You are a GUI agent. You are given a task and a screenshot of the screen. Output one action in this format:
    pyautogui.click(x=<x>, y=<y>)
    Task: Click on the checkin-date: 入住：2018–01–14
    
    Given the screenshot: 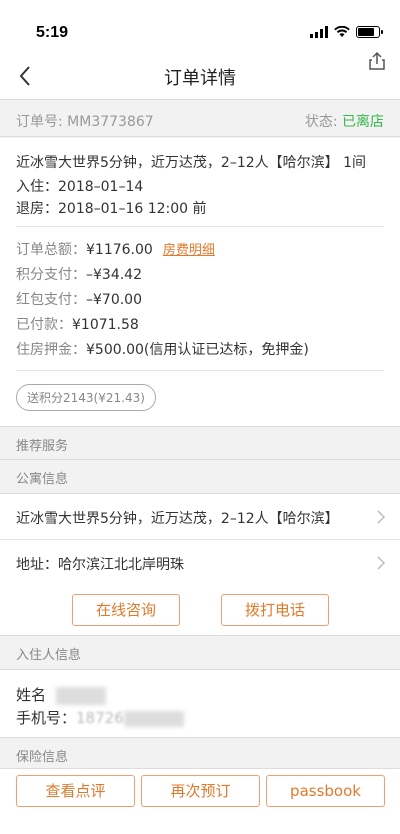 What is the action you would take?
    pyautogui.click(x=80, y=187)
    